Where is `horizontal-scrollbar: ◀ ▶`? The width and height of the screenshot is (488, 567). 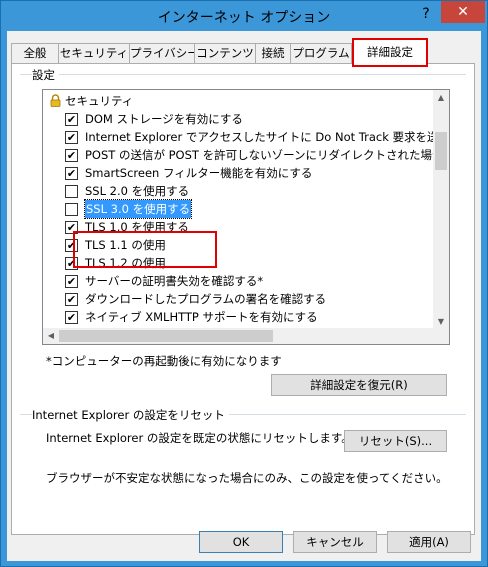
horizontal-scrollbar: ◀ ▶ is located at coordinates (246, 336).